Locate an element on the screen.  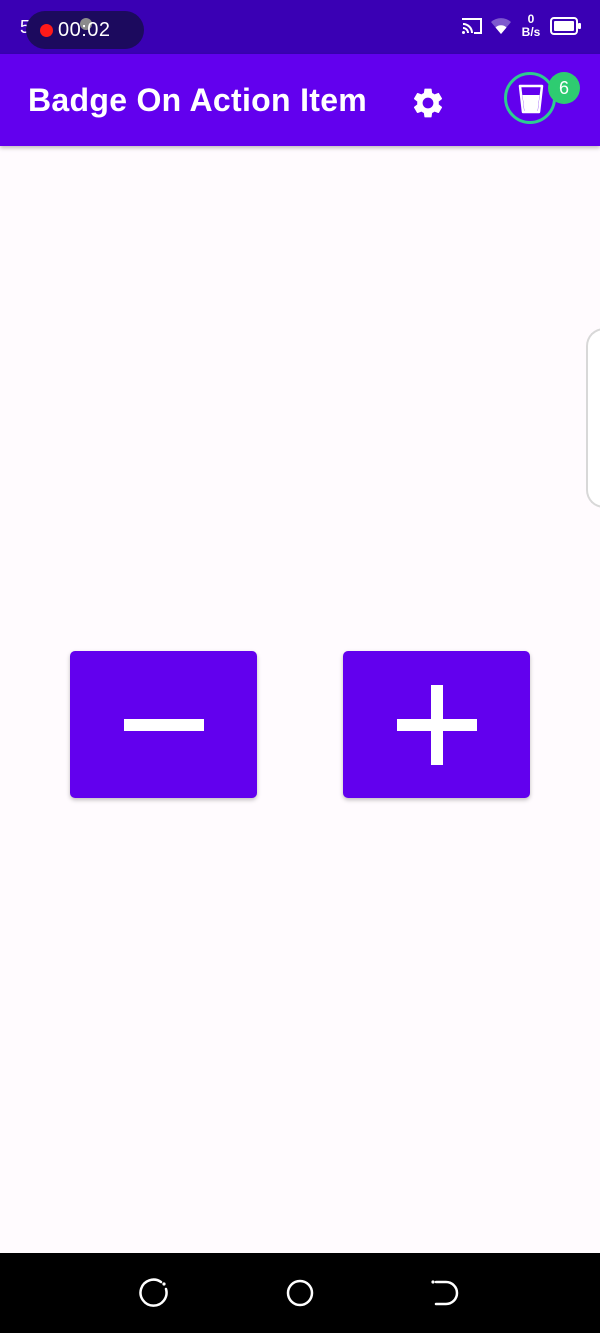
app-bar: Badge On Action Item 6 is located at coordinates (300, 100).